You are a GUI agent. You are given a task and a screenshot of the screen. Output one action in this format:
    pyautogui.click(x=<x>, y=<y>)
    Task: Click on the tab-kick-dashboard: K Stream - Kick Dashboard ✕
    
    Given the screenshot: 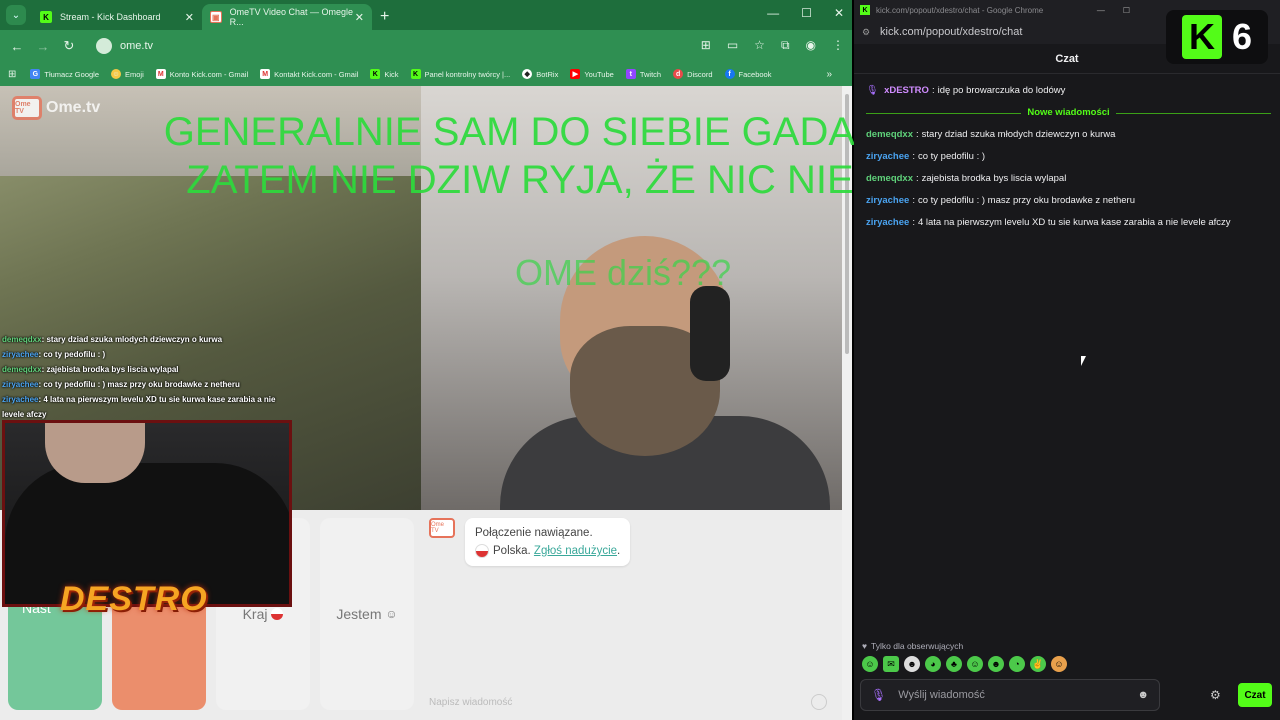 What is the action you would take?
    pyautogui.click(x=117, y=17)
    